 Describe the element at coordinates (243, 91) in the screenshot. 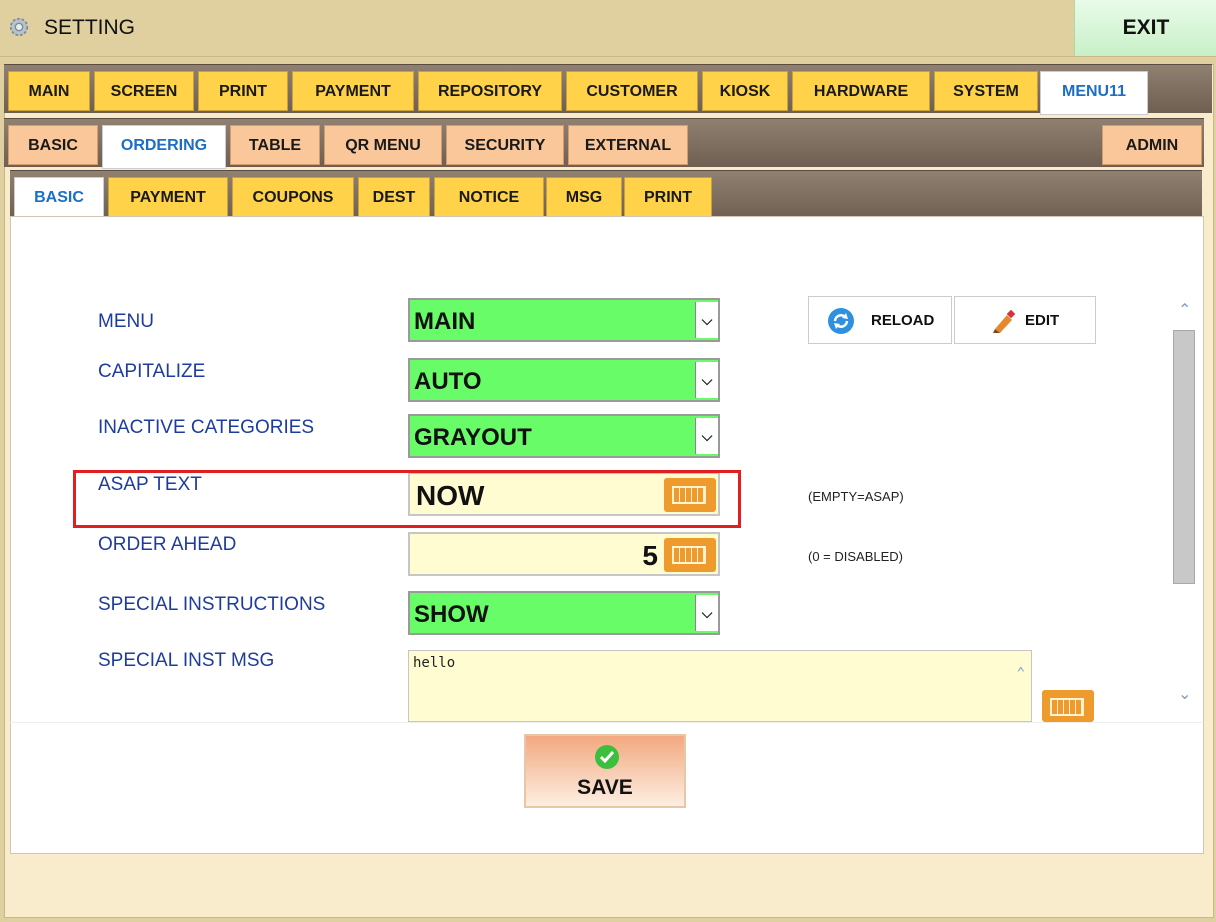

I see `tab-print: PRINT` at that location.